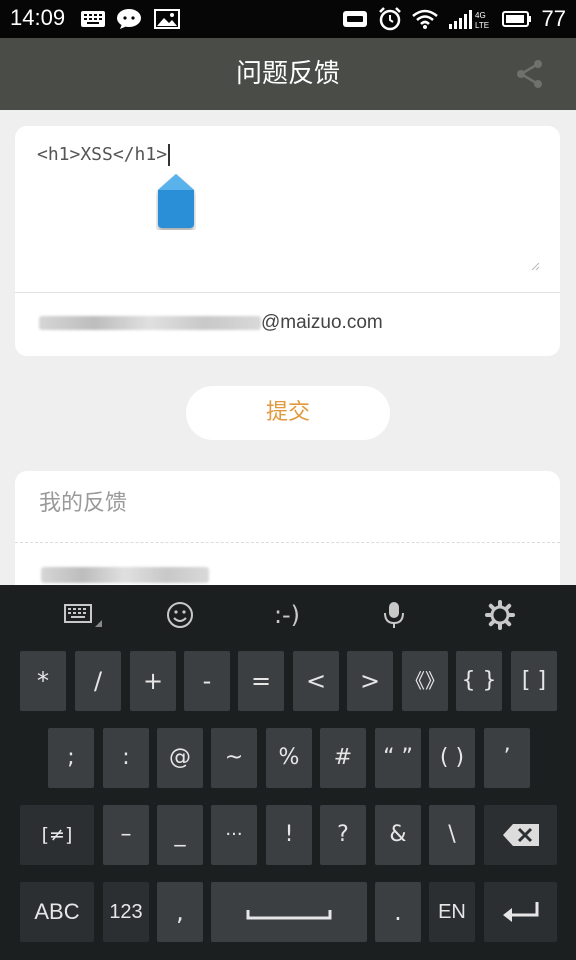  Describe the element at coordinates (126, 912) in the screenshot. I see `key-123: 123` at that location.